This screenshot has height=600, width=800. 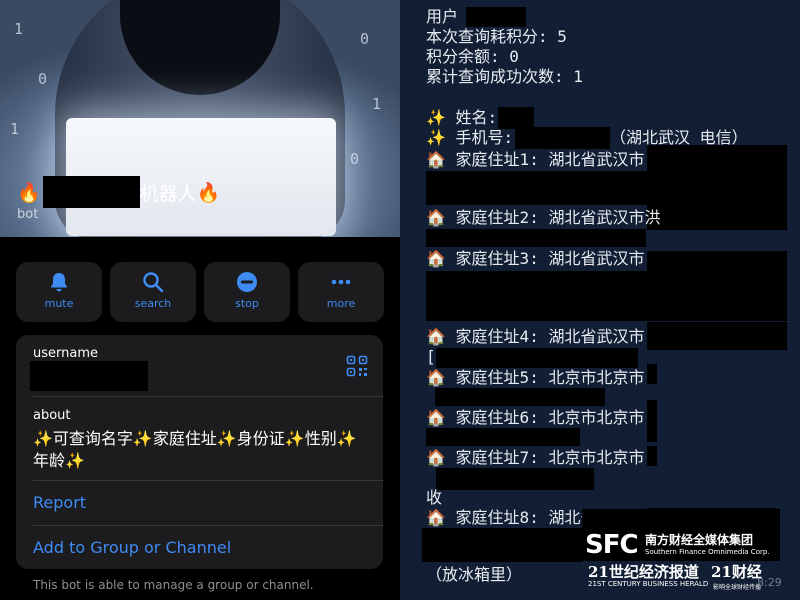 What do you see at coordinates (612, 545) in the screenshot?
I see `sfc-logo: SFC` at bounding box center [612, 545].